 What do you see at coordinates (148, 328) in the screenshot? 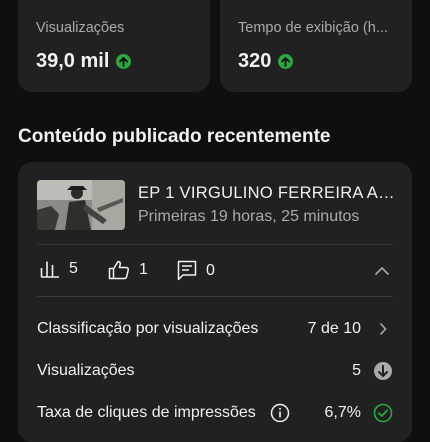
I see `metric-label: Classificação por visualizações` at bounding box center [148, 328].